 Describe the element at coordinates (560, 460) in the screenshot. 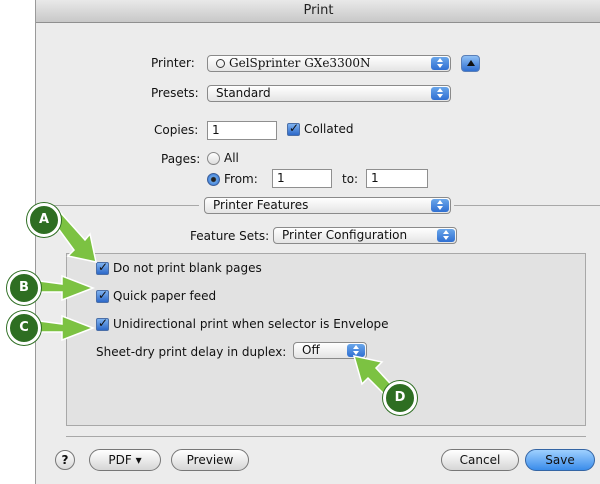

I see `save-button: Save` at that location.